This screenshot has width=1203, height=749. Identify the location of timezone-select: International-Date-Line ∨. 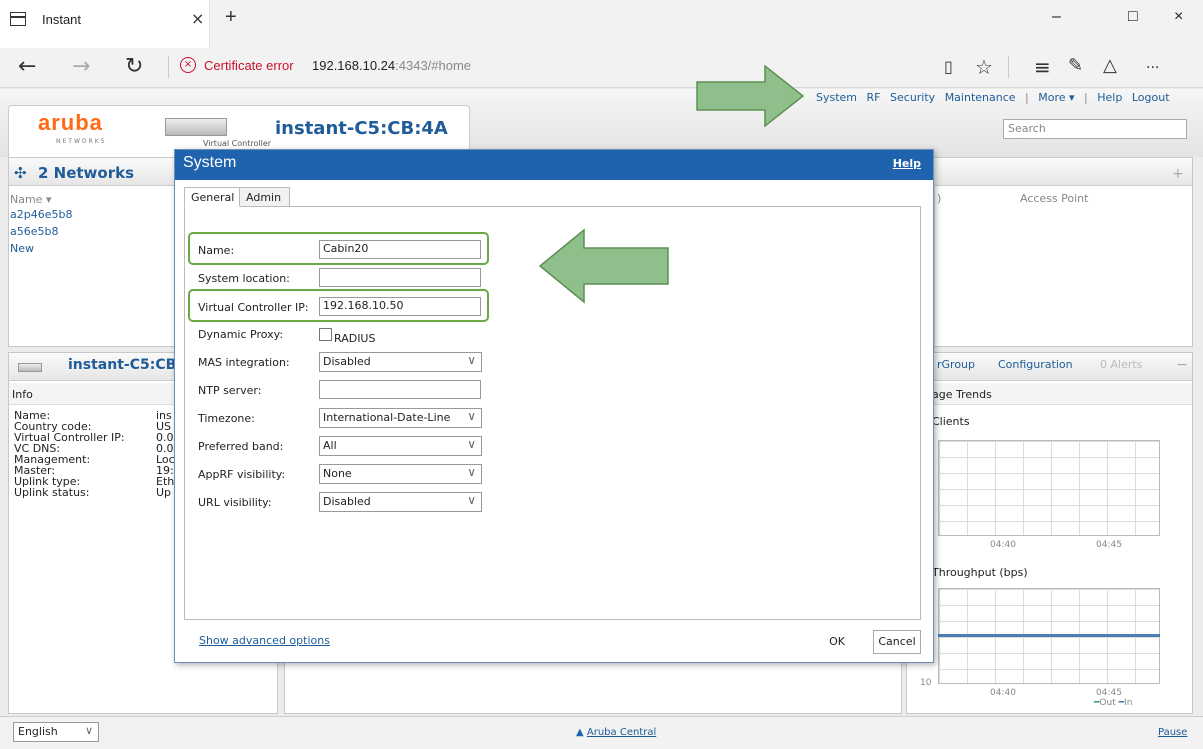
(400, 418).